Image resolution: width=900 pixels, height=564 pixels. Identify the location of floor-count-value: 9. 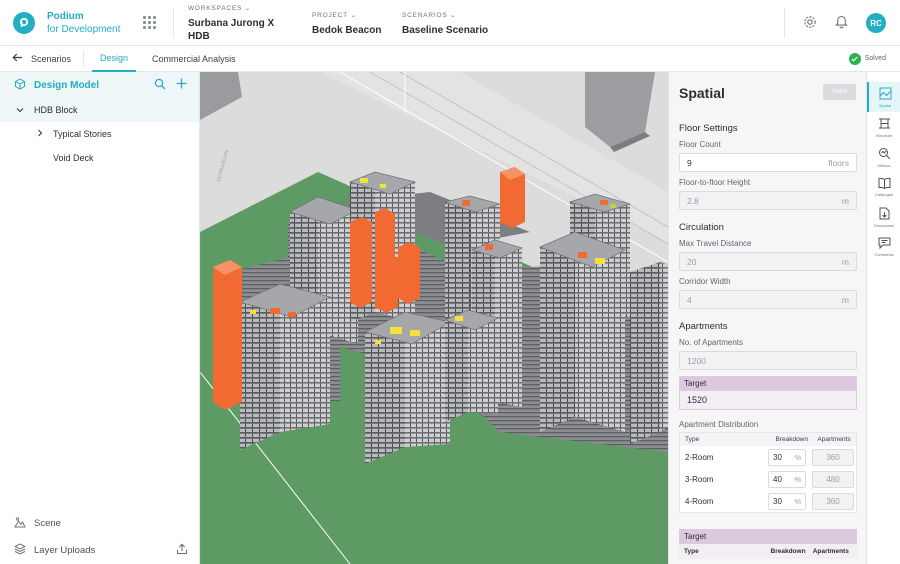
(689, 162).